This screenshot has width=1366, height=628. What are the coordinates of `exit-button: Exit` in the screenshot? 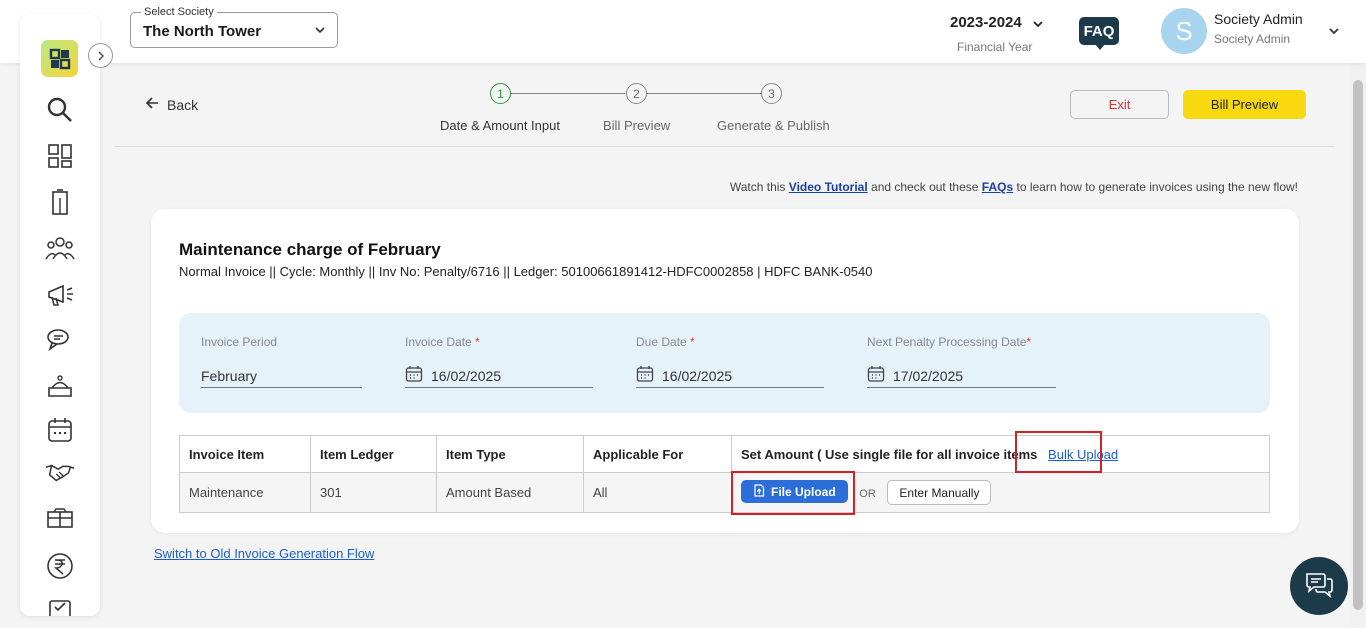 It's located at (1119, 104).